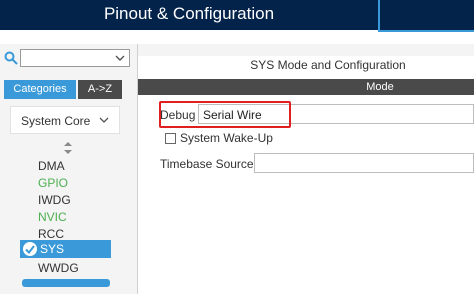  Describe the element at coordinates (100, 89) in the screenshot. I see `tab-a-to-z: A->Z` at that location.